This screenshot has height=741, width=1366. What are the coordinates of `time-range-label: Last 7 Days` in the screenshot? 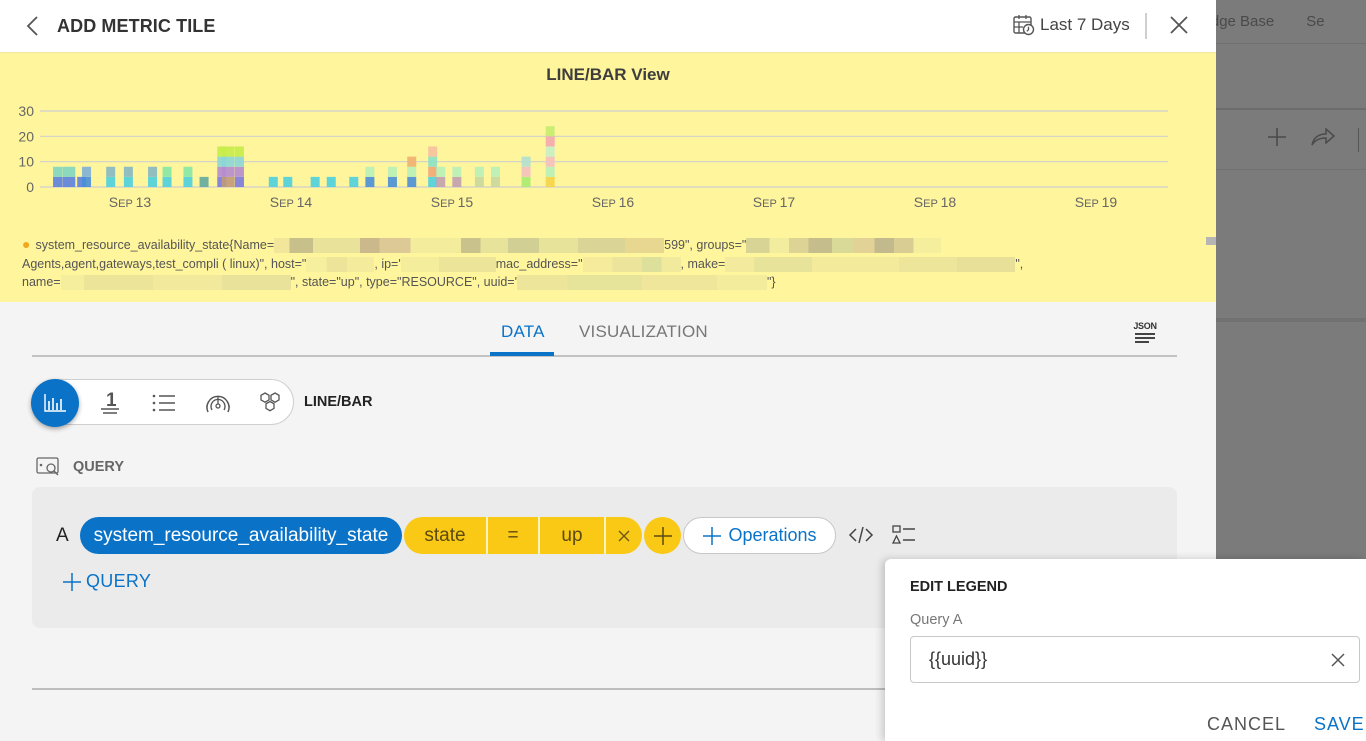 It's located at (1085, 24).